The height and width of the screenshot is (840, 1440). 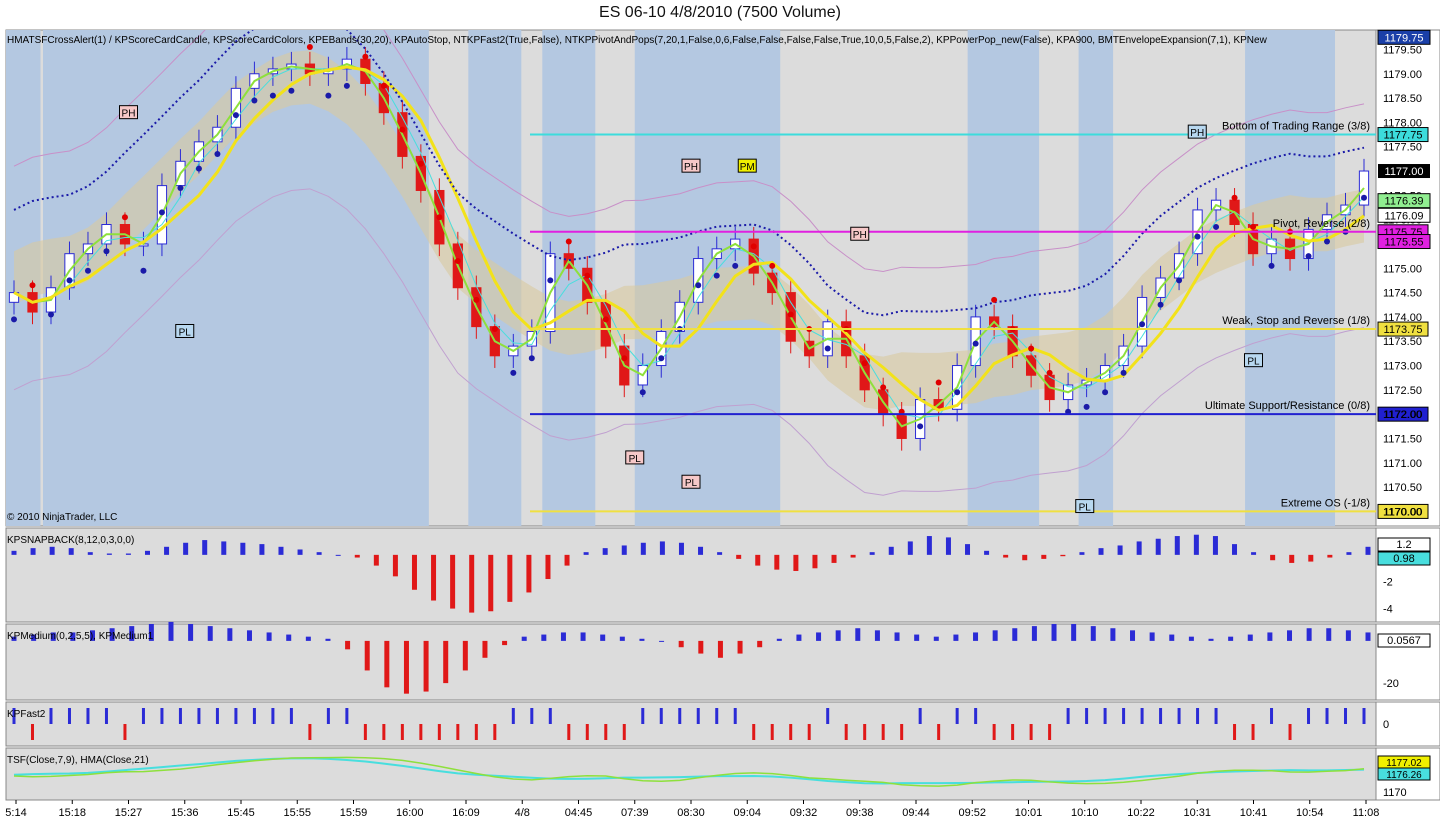 What do you see at coordinates (1287, 406) in the screenshot?
I see `level-label: Ultimate Support/Resistance (0/8)` at bounding box center [1287, 406].